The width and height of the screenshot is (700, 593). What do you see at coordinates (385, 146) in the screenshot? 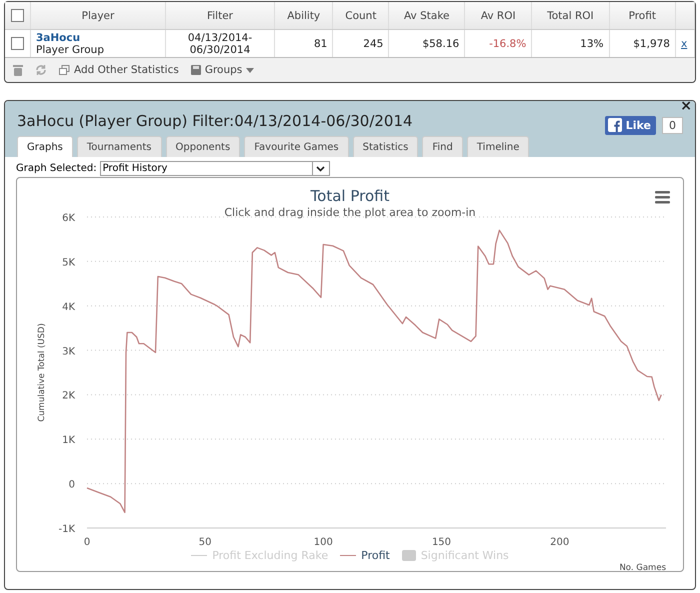
I see `tab: Statistics` at bounding box center [385, 146].